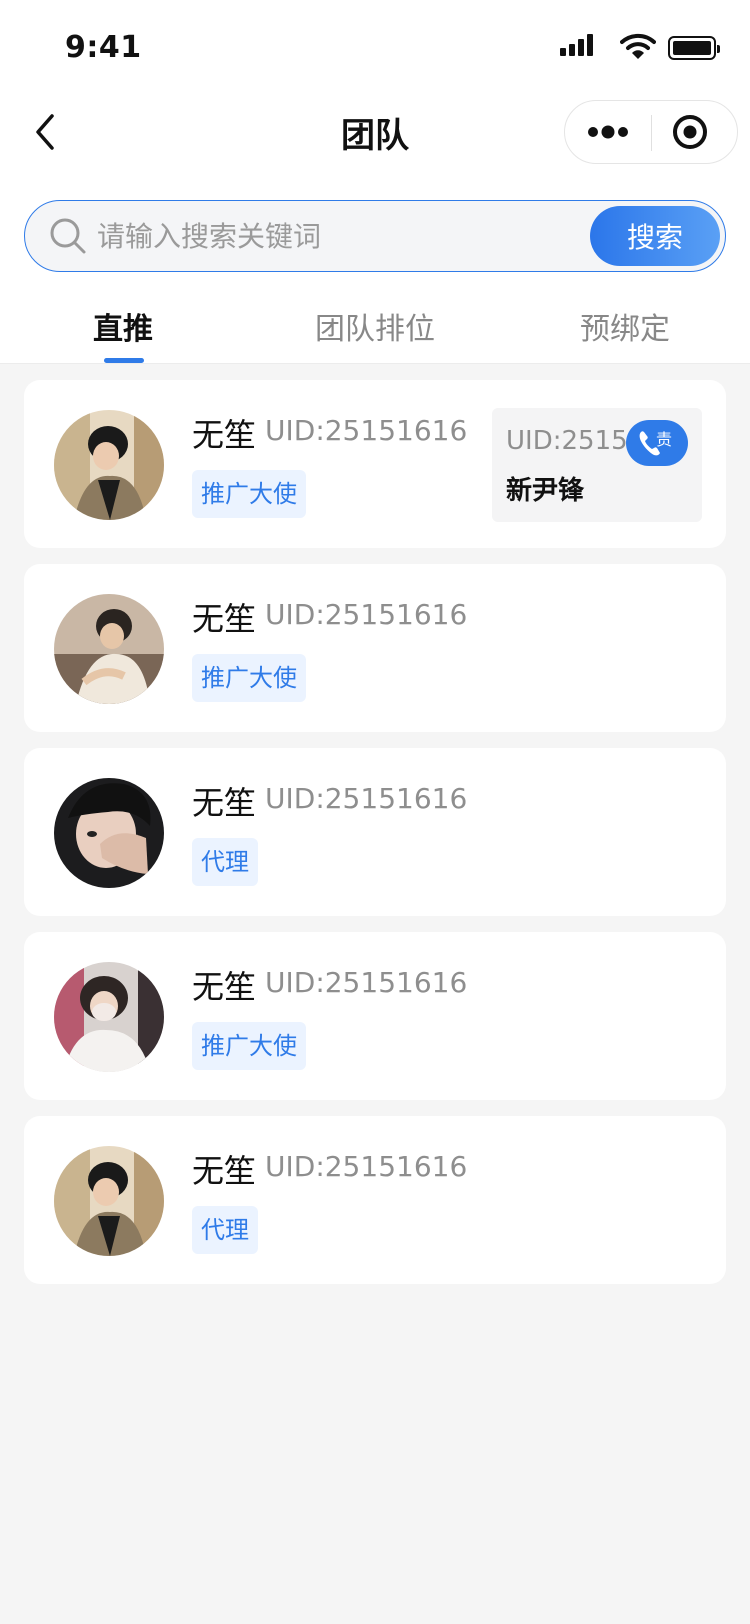 This screenshot has width=750, height=1624. What do you see at coordinates (664, 439) in the screenshot?
I see `call-mark: 责` at bounding box center [664, 439].